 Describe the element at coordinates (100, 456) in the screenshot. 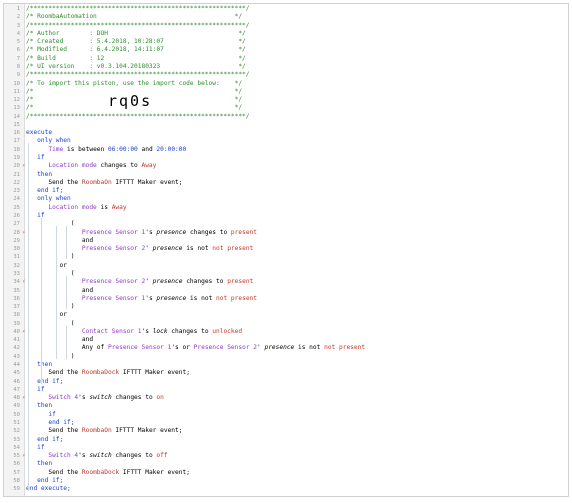

I see `code-token: switch` at that location.